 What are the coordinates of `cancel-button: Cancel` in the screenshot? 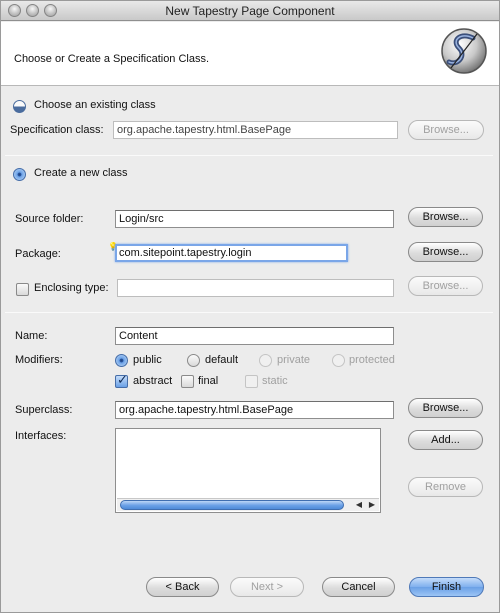 It's located at (358, 587).